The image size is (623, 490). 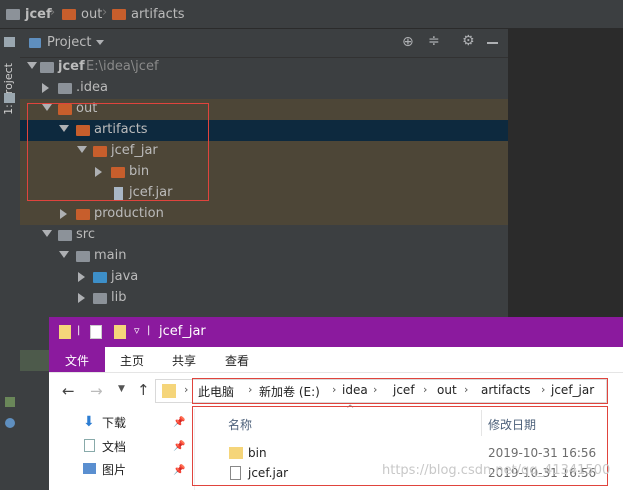 What do you see at coordinates (264, 88) in the screenshot?
I see `tree-row-idea: .idea` at bounding box center [264, 88].